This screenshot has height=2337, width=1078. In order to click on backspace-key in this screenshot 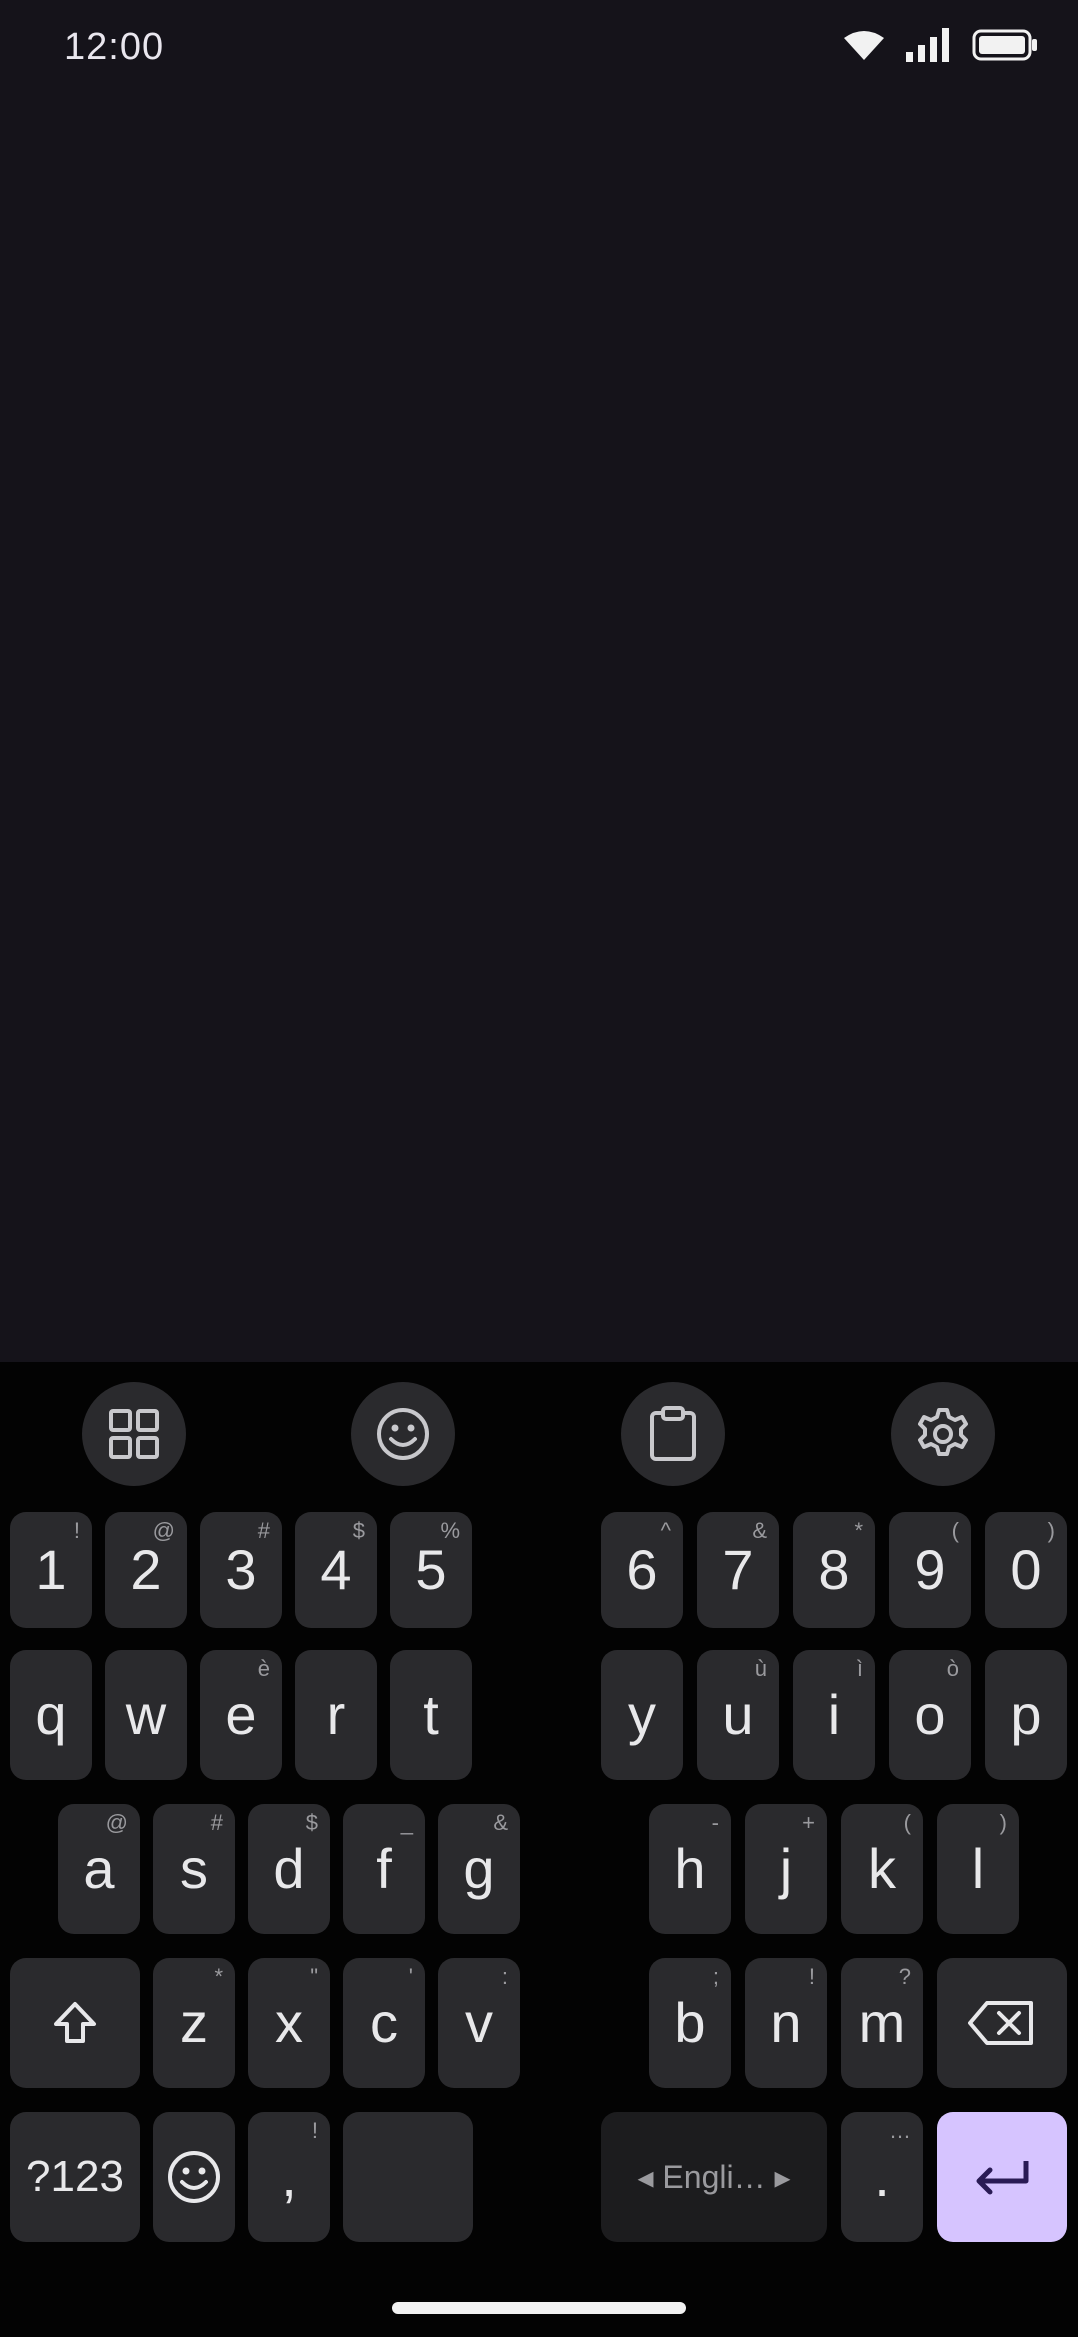, I will do `click(1002, 2023)`.